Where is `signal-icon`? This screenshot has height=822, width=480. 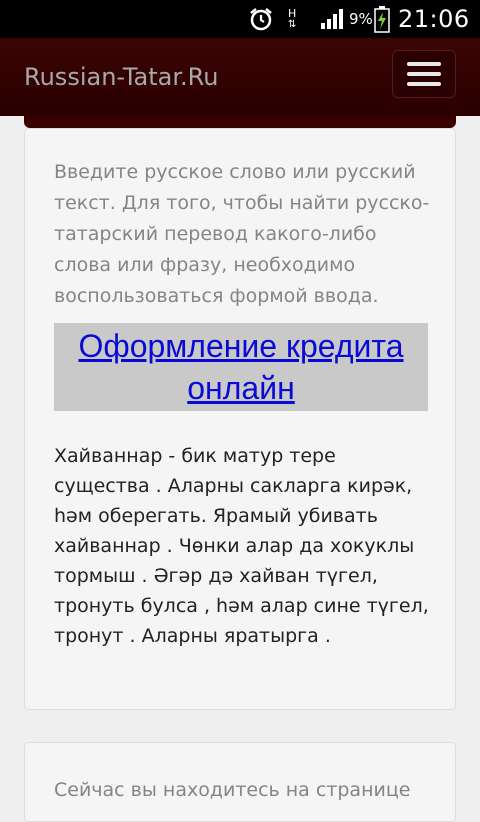 signal-icon is located at coordinates (333, 19).